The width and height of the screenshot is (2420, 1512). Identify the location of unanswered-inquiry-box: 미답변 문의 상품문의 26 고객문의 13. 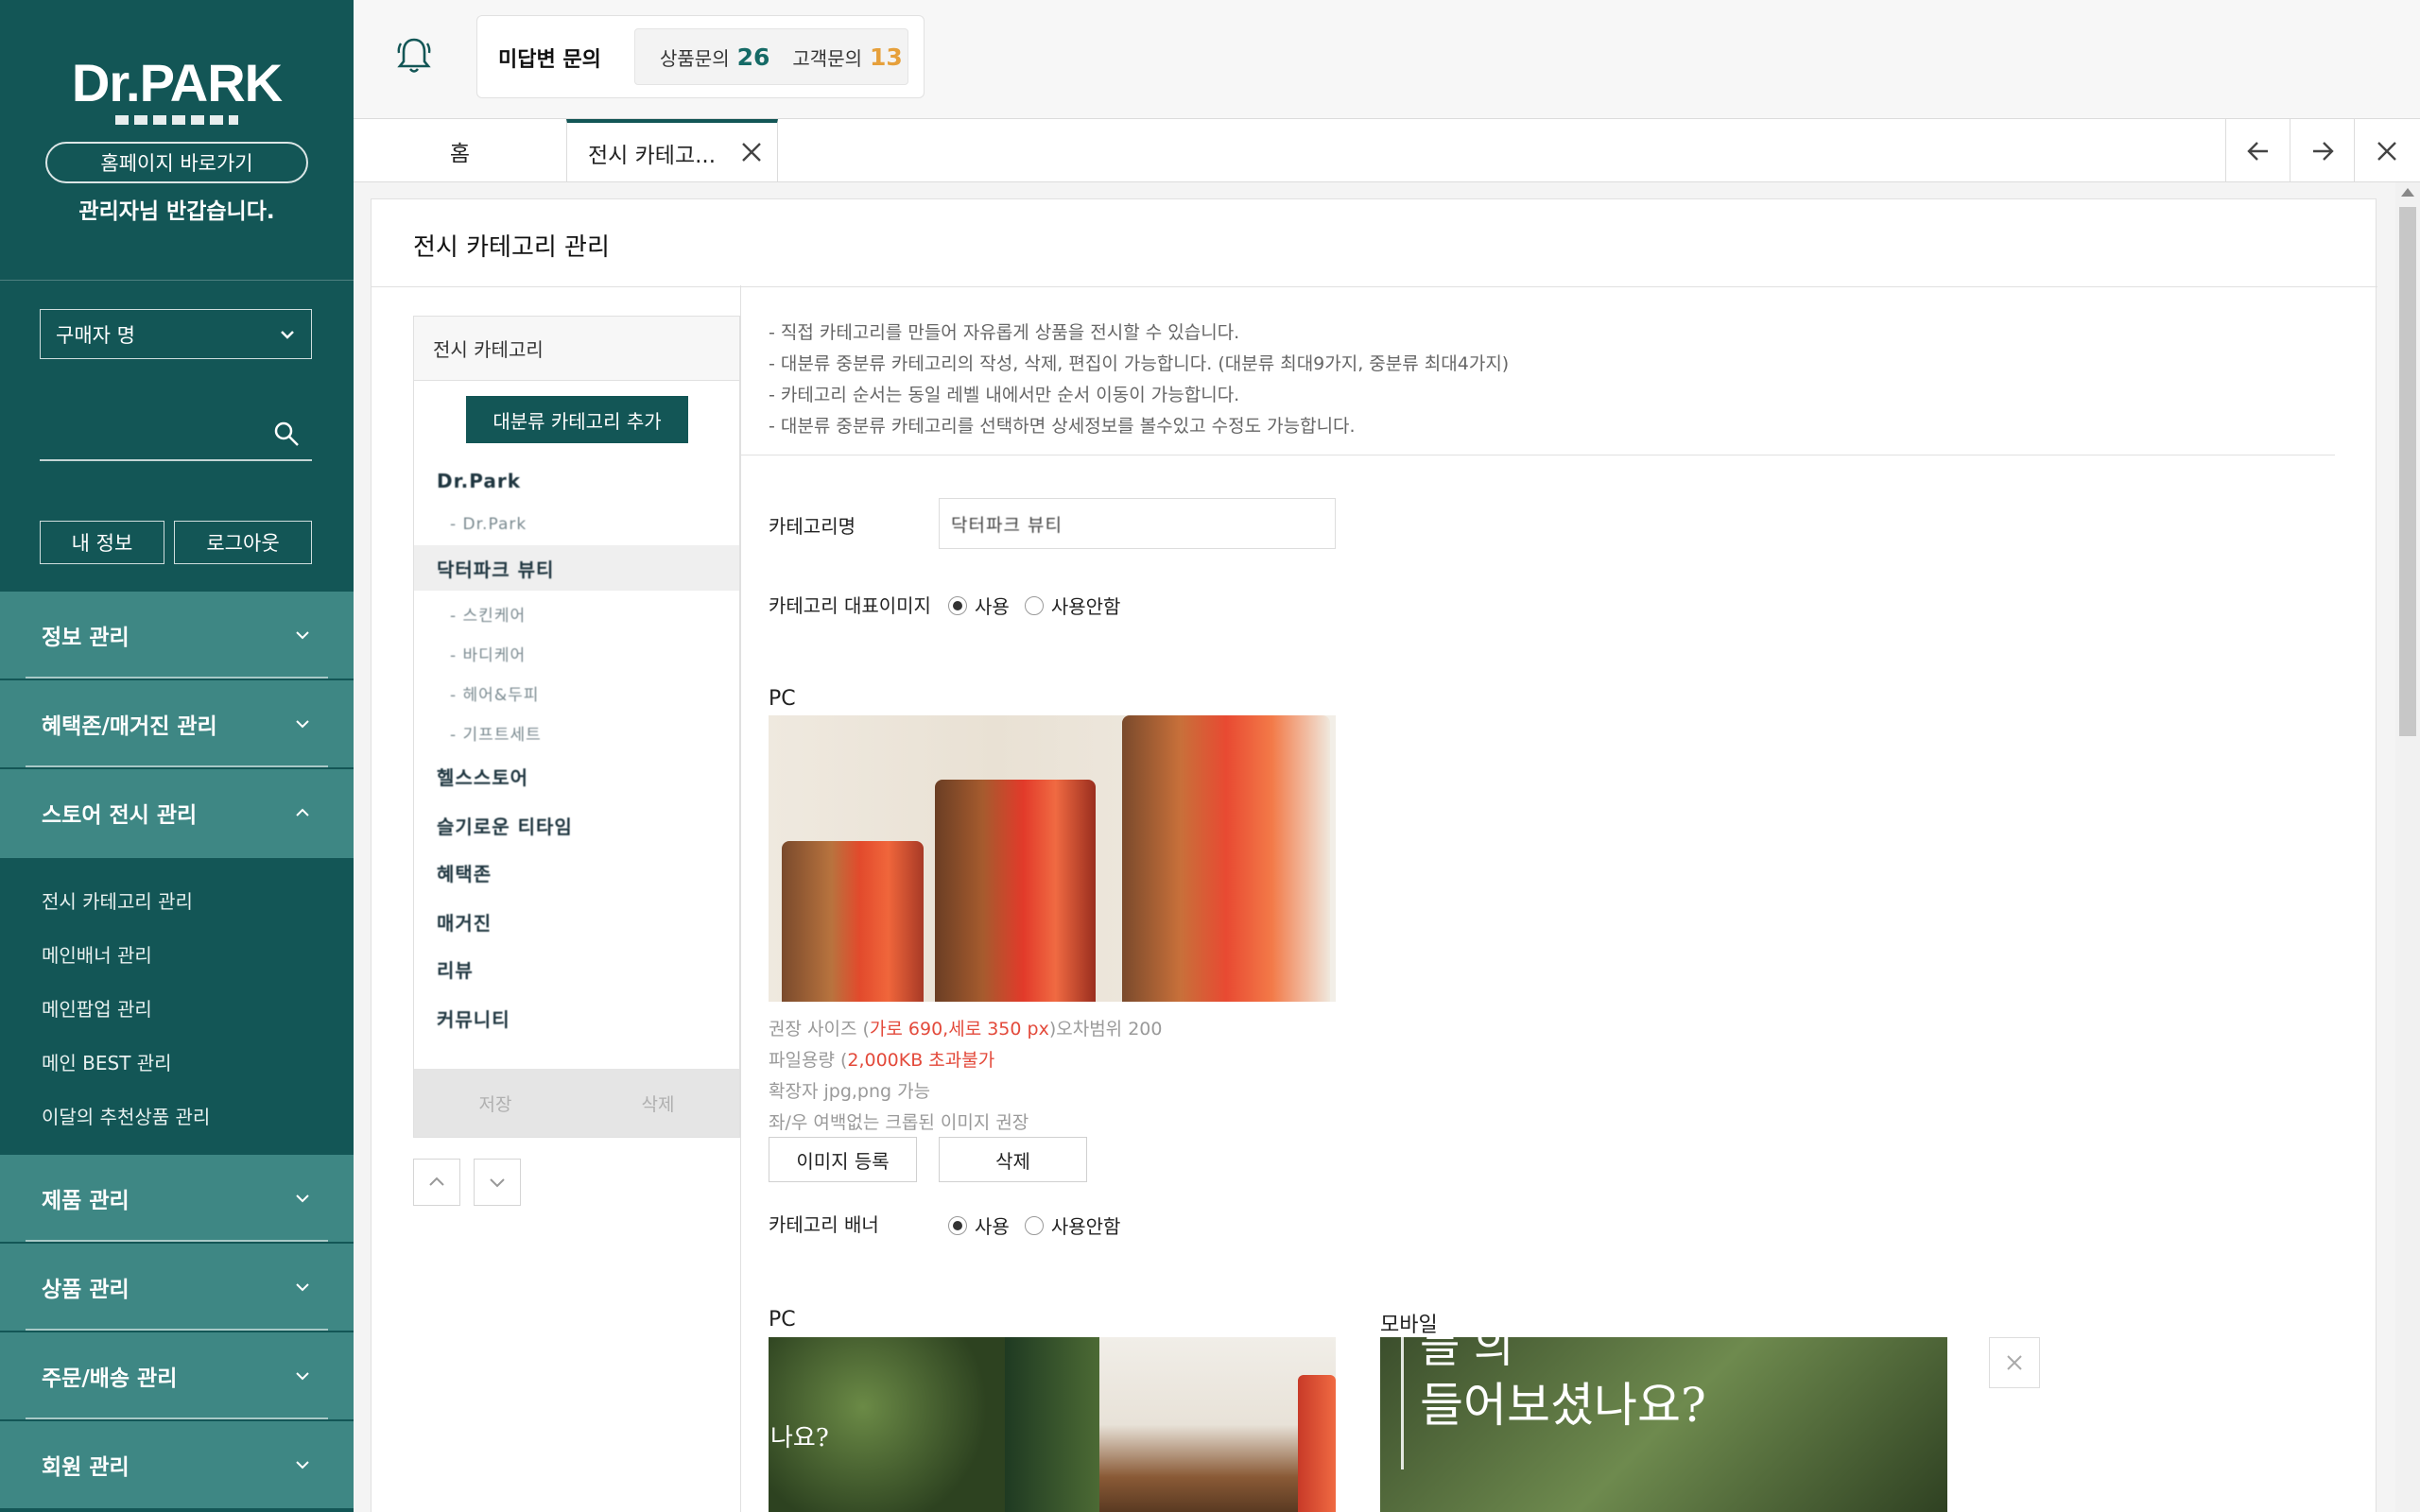
(700, 56).